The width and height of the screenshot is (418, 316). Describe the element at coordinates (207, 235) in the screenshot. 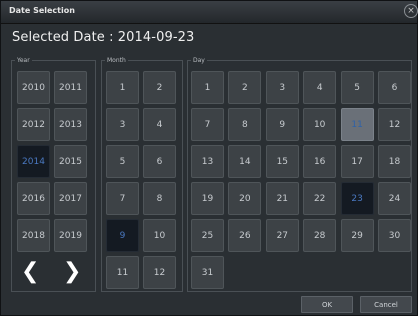

I see `day-cell-25: 25` at that location.